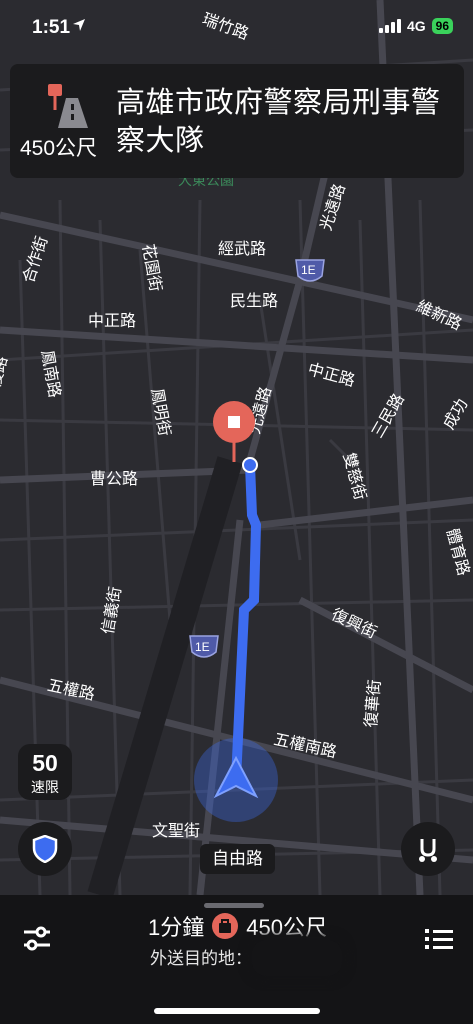  I want to click on highway-shield-1E-top: 1E, so click(310, 270).